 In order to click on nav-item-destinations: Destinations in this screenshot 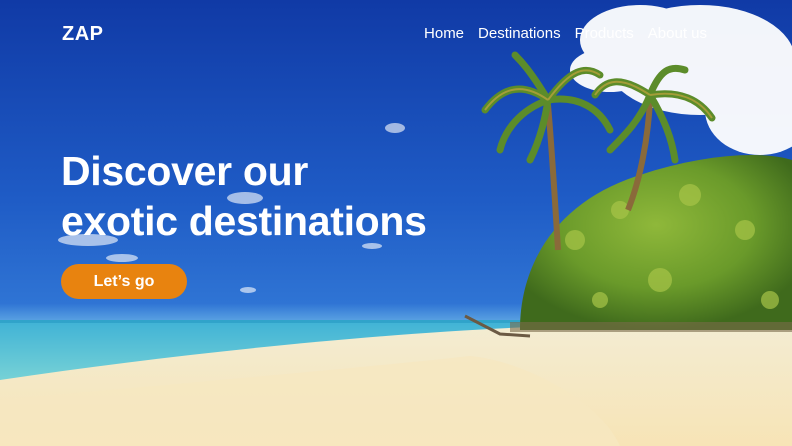, I will do `click(519, 33)`.